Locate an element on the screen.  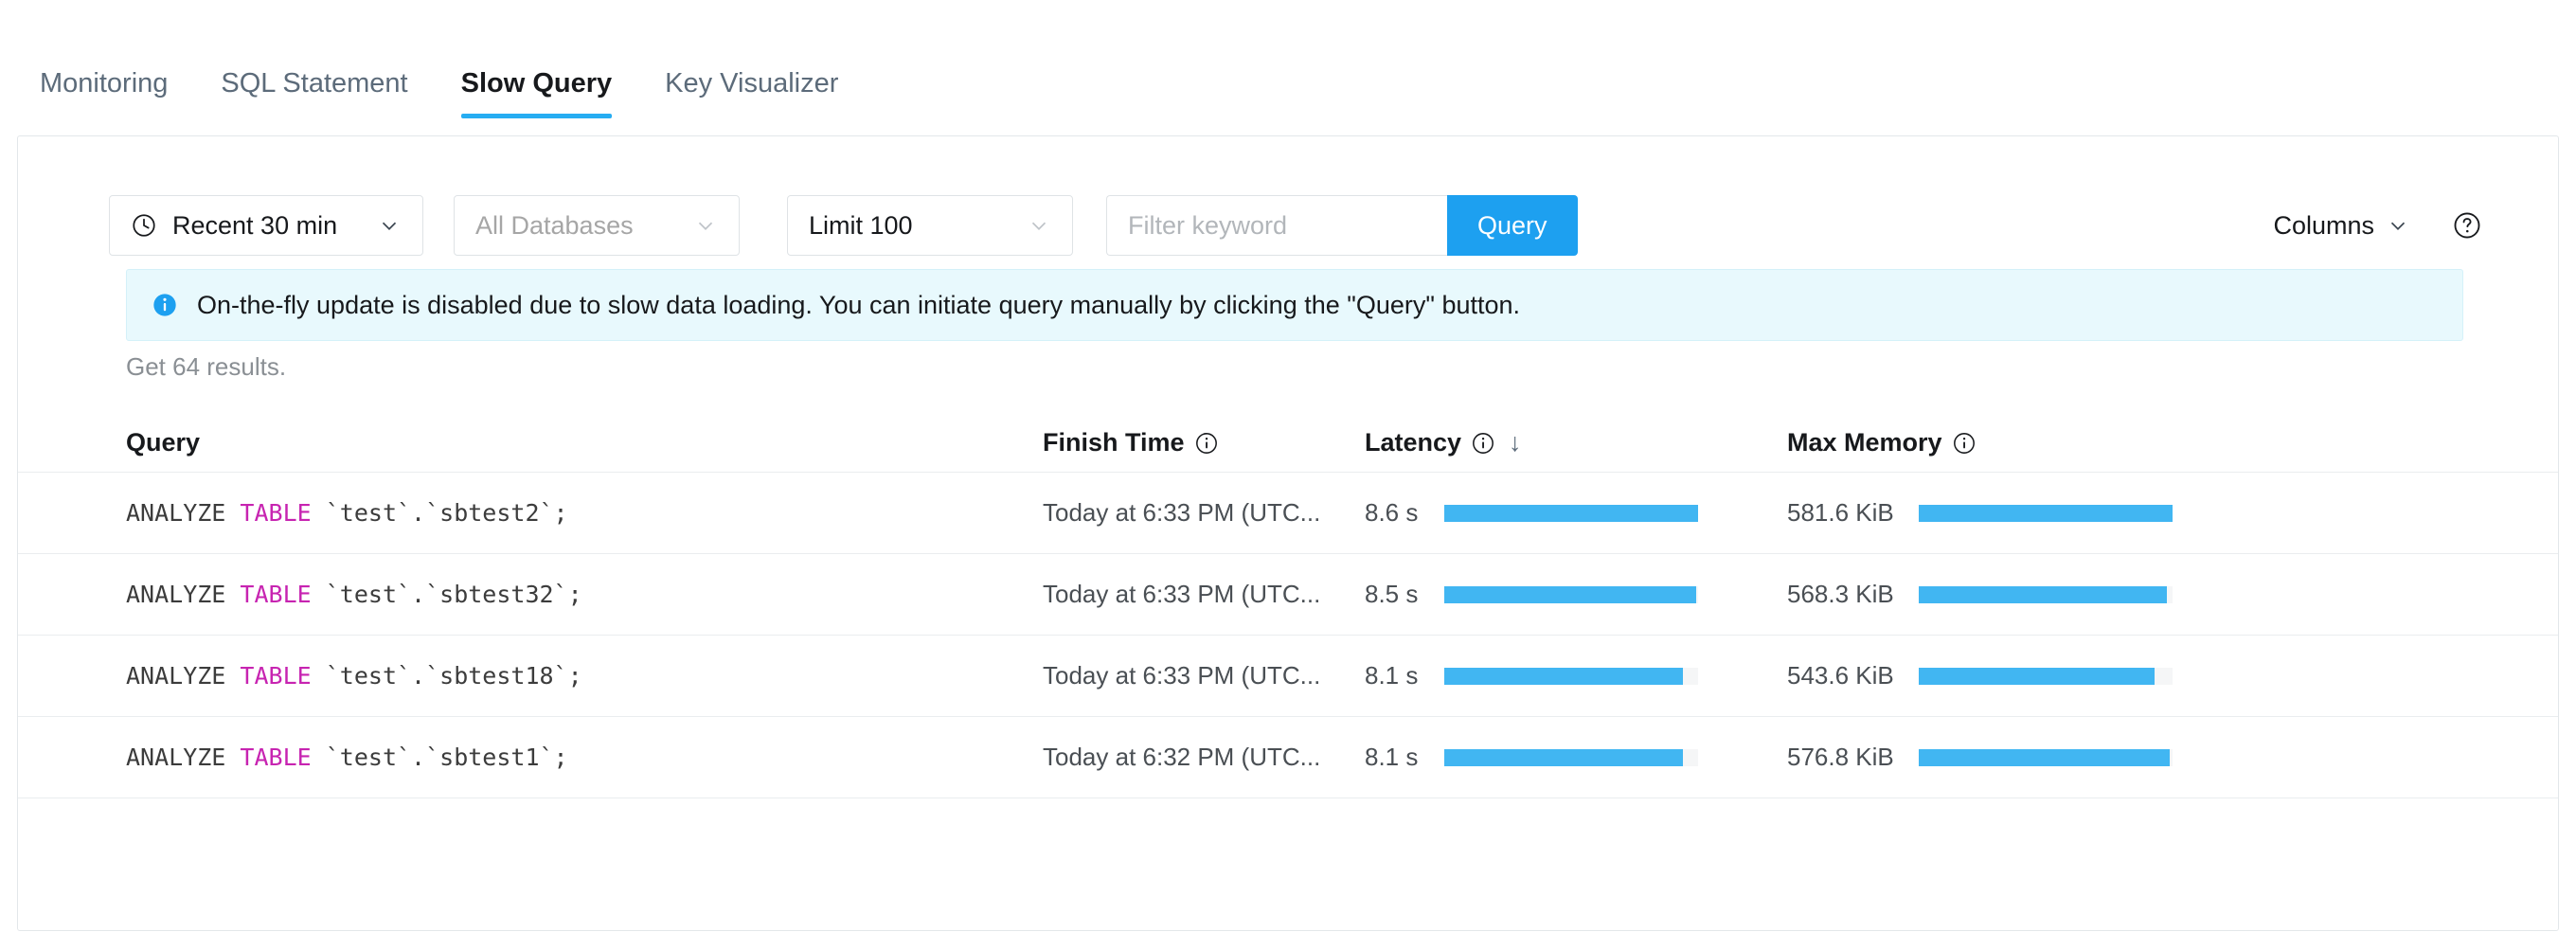
cell-query: ANALYZE TABLE `test`.`sbtest18`; is located at coordinates (584, 676).